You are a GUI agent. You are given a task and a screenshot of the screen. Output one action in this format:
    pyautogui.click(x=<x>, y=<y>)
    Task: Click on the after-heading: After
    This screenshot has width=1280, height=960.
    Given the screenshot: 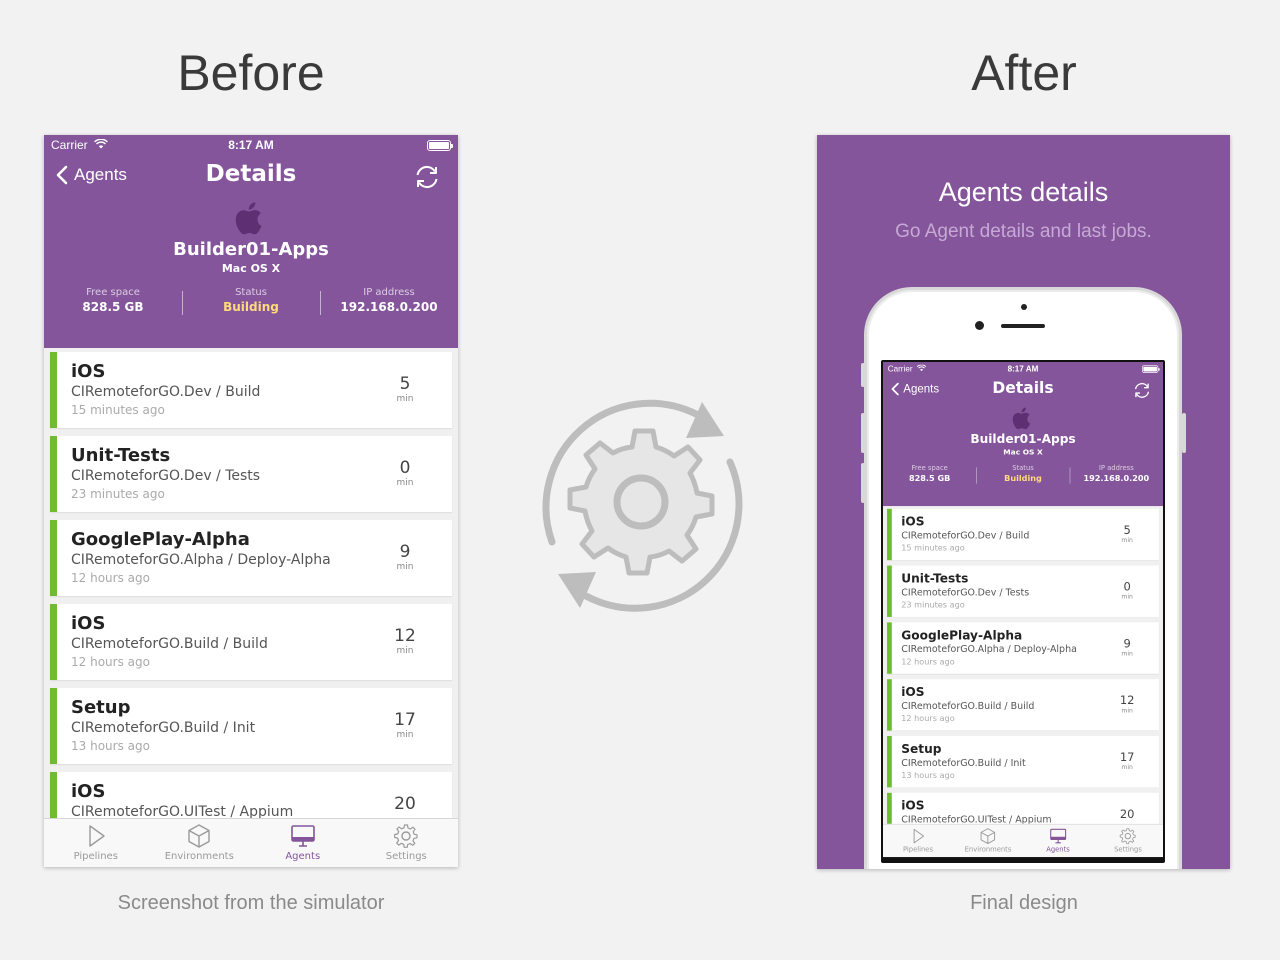 What is the action you would take?
    pyautogui.click(x=1024, y=73)
    